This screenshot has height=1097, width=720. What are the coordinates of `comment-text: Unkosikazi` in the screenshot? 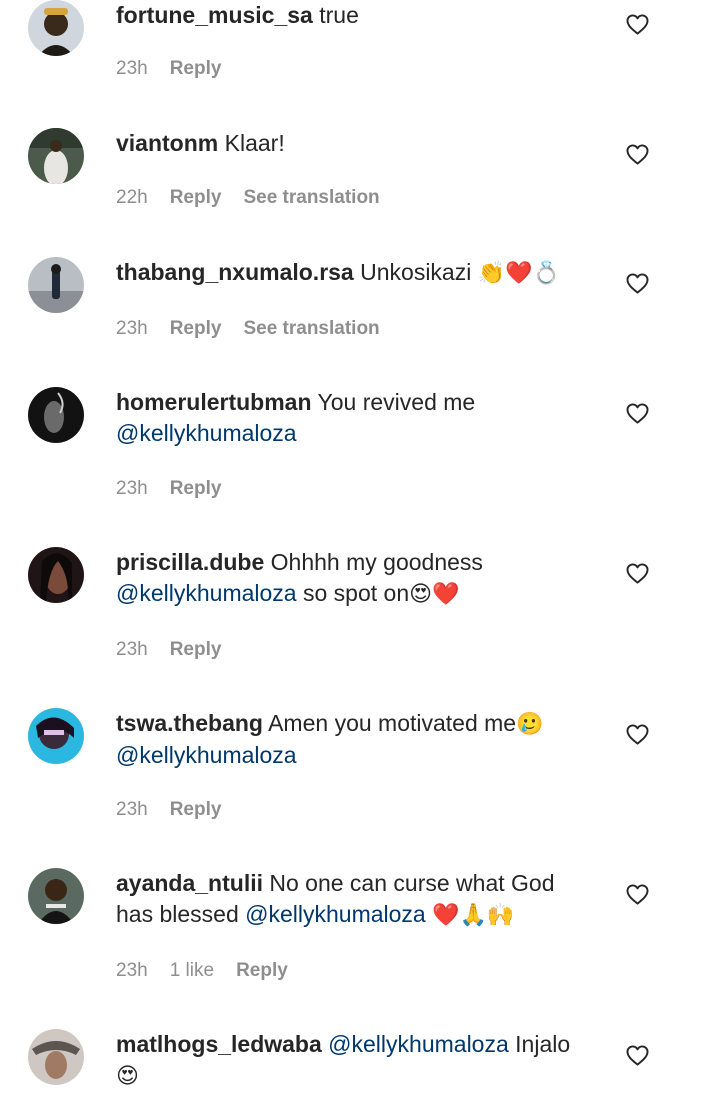 It's located at (416, 272).